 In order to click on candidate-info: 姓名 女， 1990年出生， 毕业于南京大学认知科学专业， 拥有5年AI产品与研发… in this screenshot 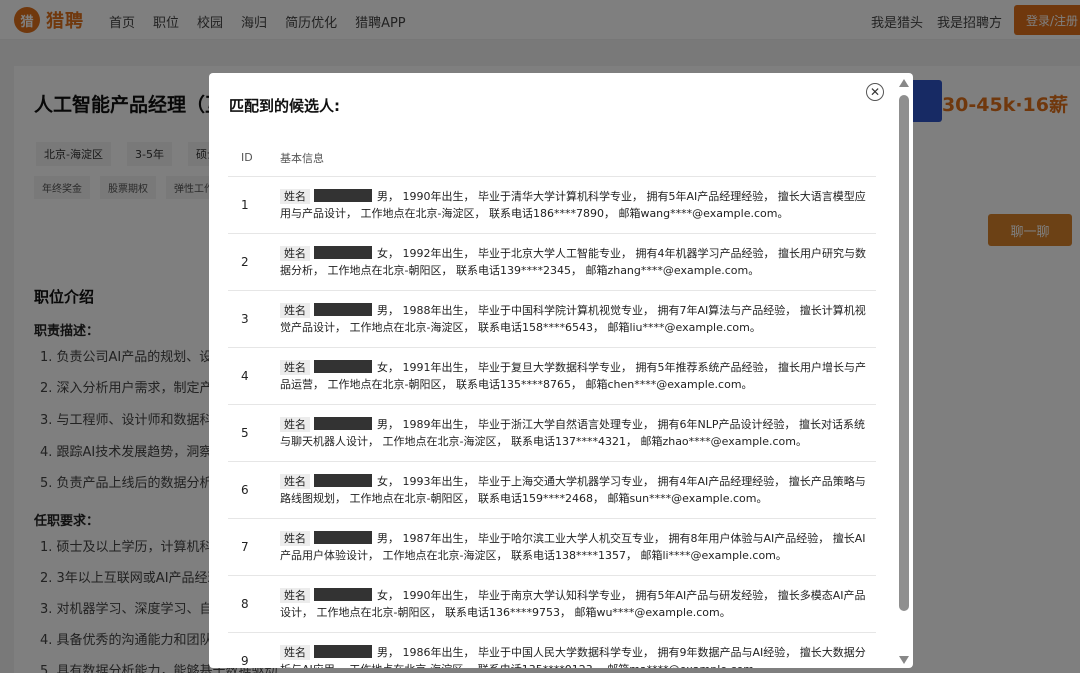, I will do `click(578, 604)`.